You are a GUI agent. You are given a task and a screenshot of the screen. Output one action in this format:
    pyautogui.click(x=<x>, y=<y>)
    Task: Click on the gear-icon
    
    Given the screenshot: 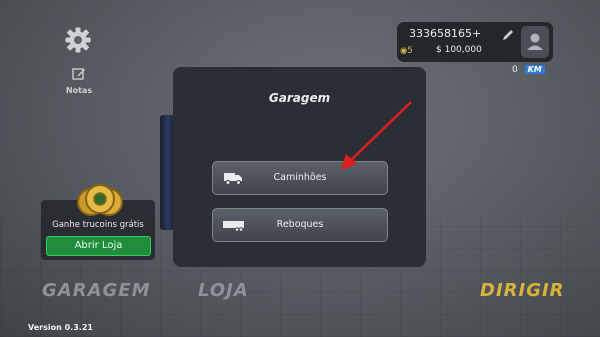 What is the action you would take?
    pyautogui.click(x=78, y=40)
    